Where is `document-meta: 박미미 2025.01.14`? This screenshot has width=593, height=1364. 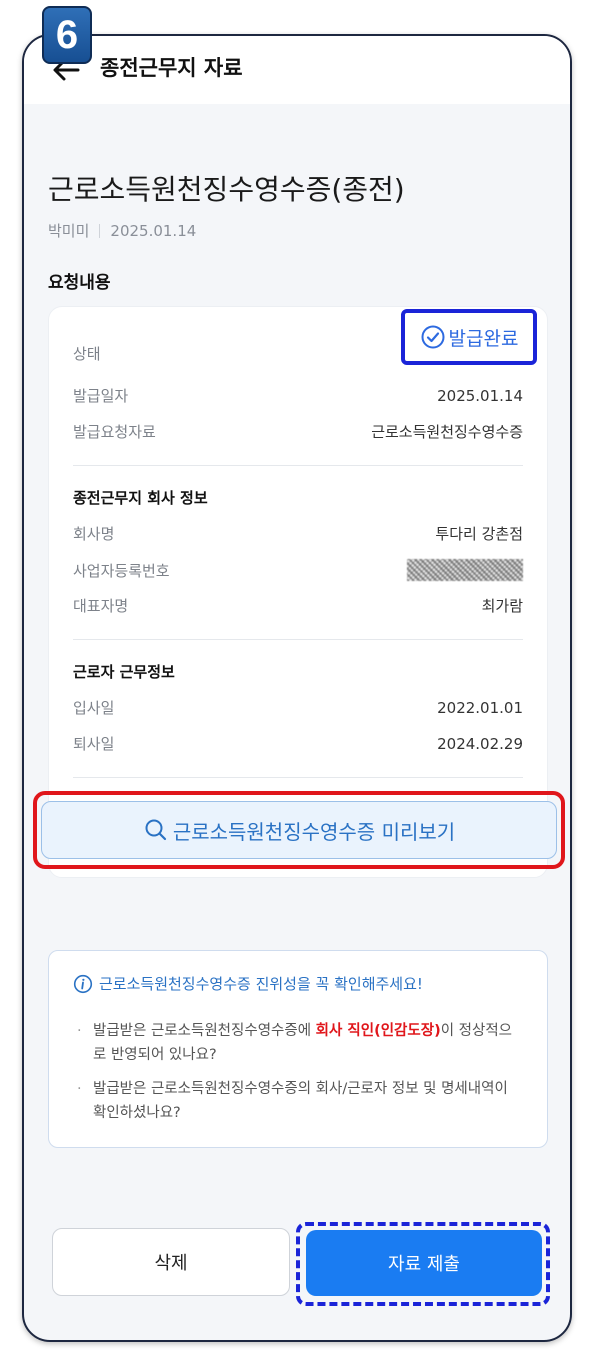 document-meta: 박미미 2025.01.14 is located at coordinates (122, 230).